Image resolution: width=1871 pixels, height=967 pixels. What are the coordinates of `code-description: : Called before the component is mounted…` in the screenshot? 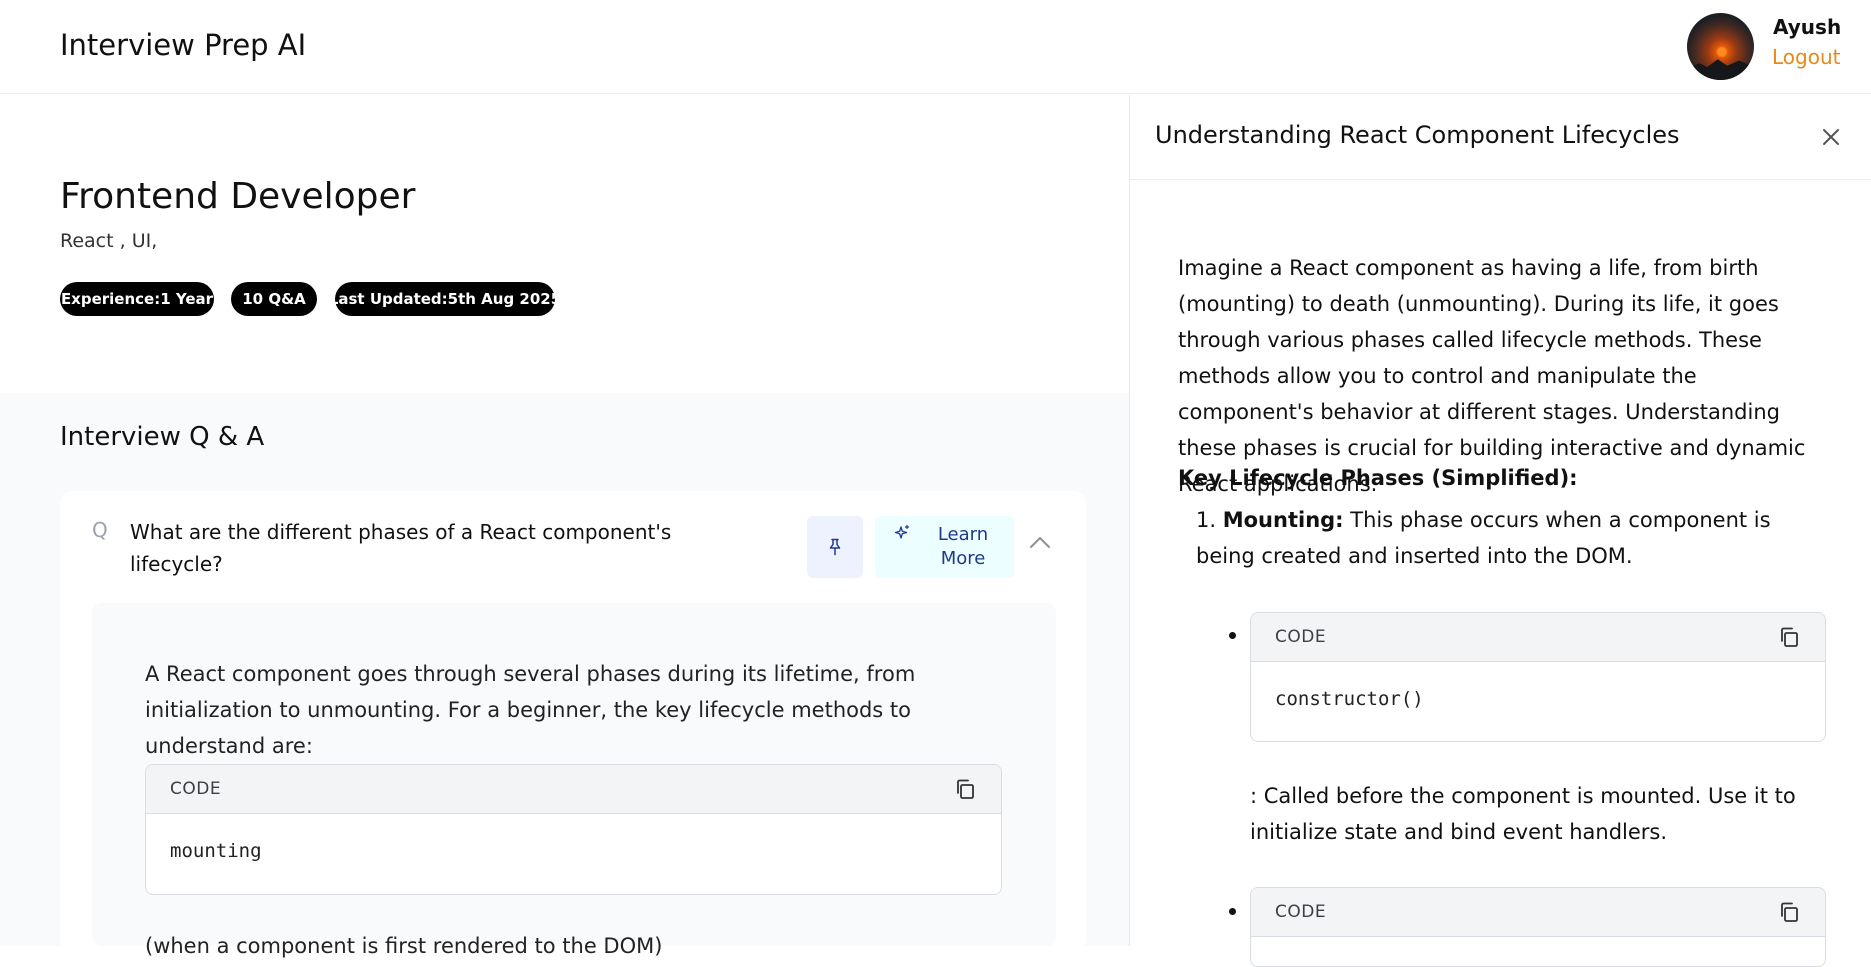 It's located at (1523, 814).